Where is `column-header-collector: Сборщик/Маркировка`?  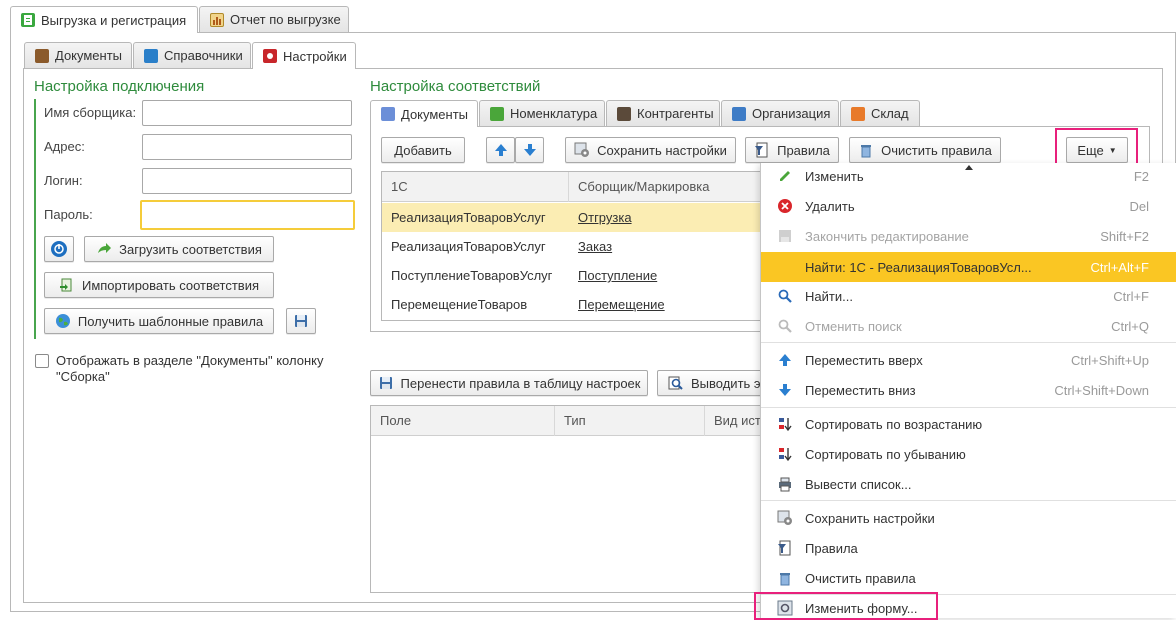 column-header-collector: Сборщик/Маркировка is located at coordinates (674, 187).